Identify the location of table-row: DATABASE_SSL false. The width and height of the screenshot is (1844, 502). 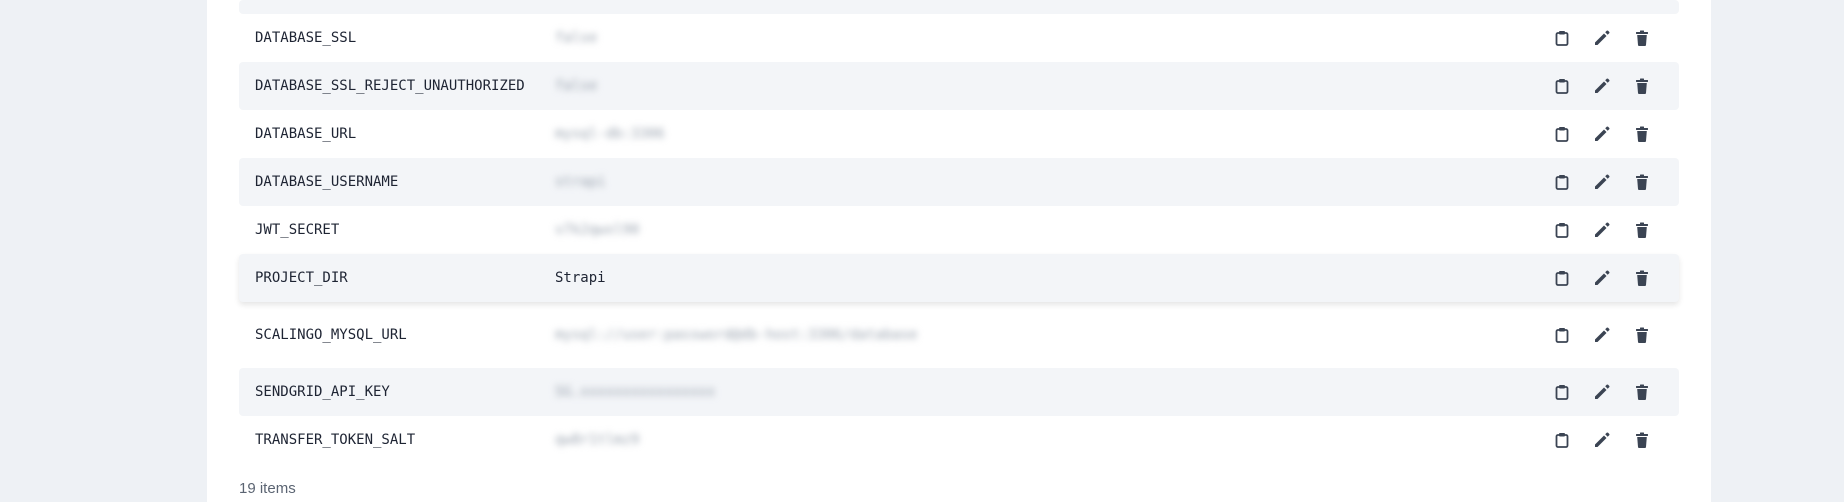
(959, 38).